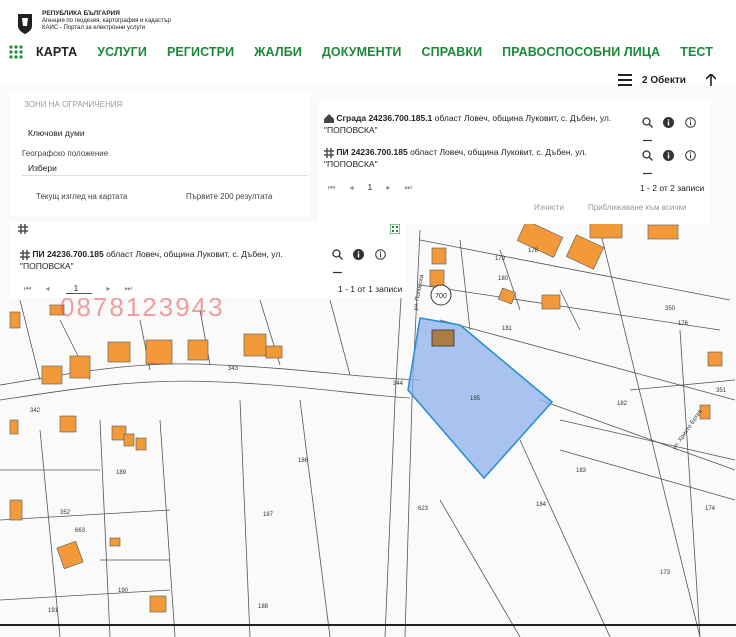 The image size is (736, 637). I want to click on svg-text: 178, so click(533, 251).